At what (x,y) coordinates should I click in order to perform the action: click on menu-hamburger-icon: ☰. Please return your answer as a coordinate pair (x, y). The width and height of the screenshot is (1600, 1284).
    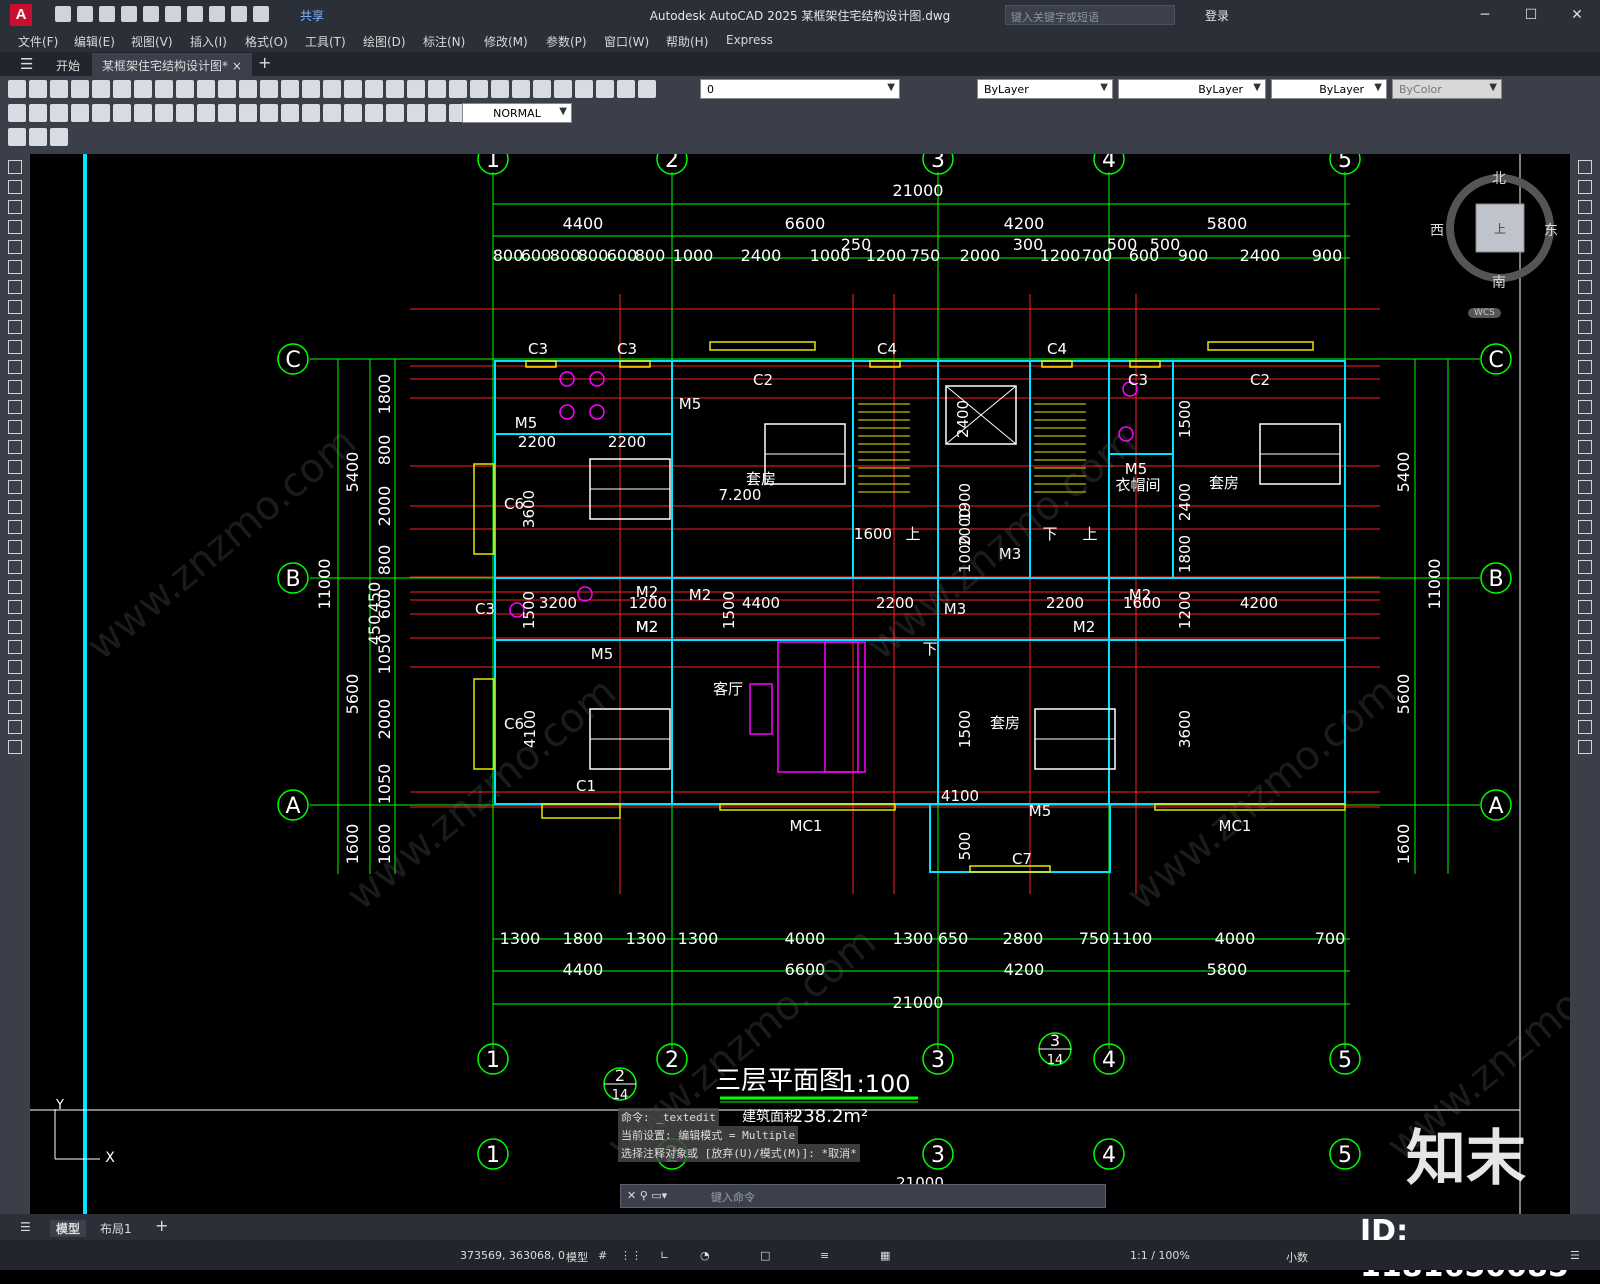
    Looking at the image, I should click on (26, 64).